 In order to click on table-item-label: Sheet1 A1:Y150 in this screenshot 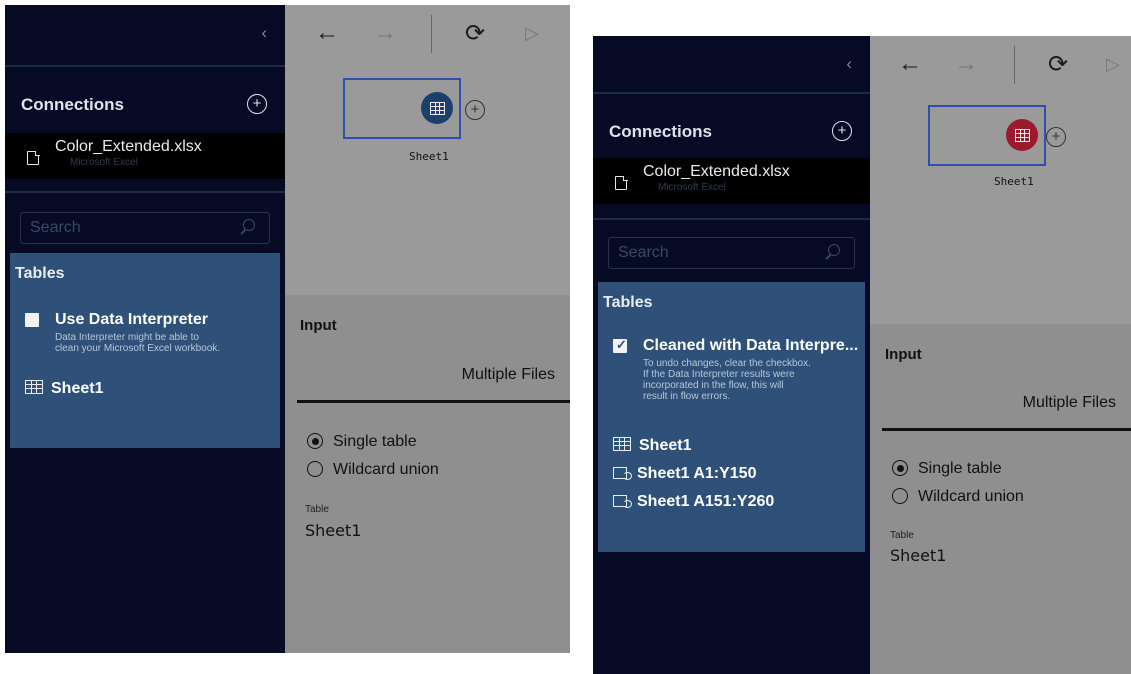, I will do `click(697, 473)`.